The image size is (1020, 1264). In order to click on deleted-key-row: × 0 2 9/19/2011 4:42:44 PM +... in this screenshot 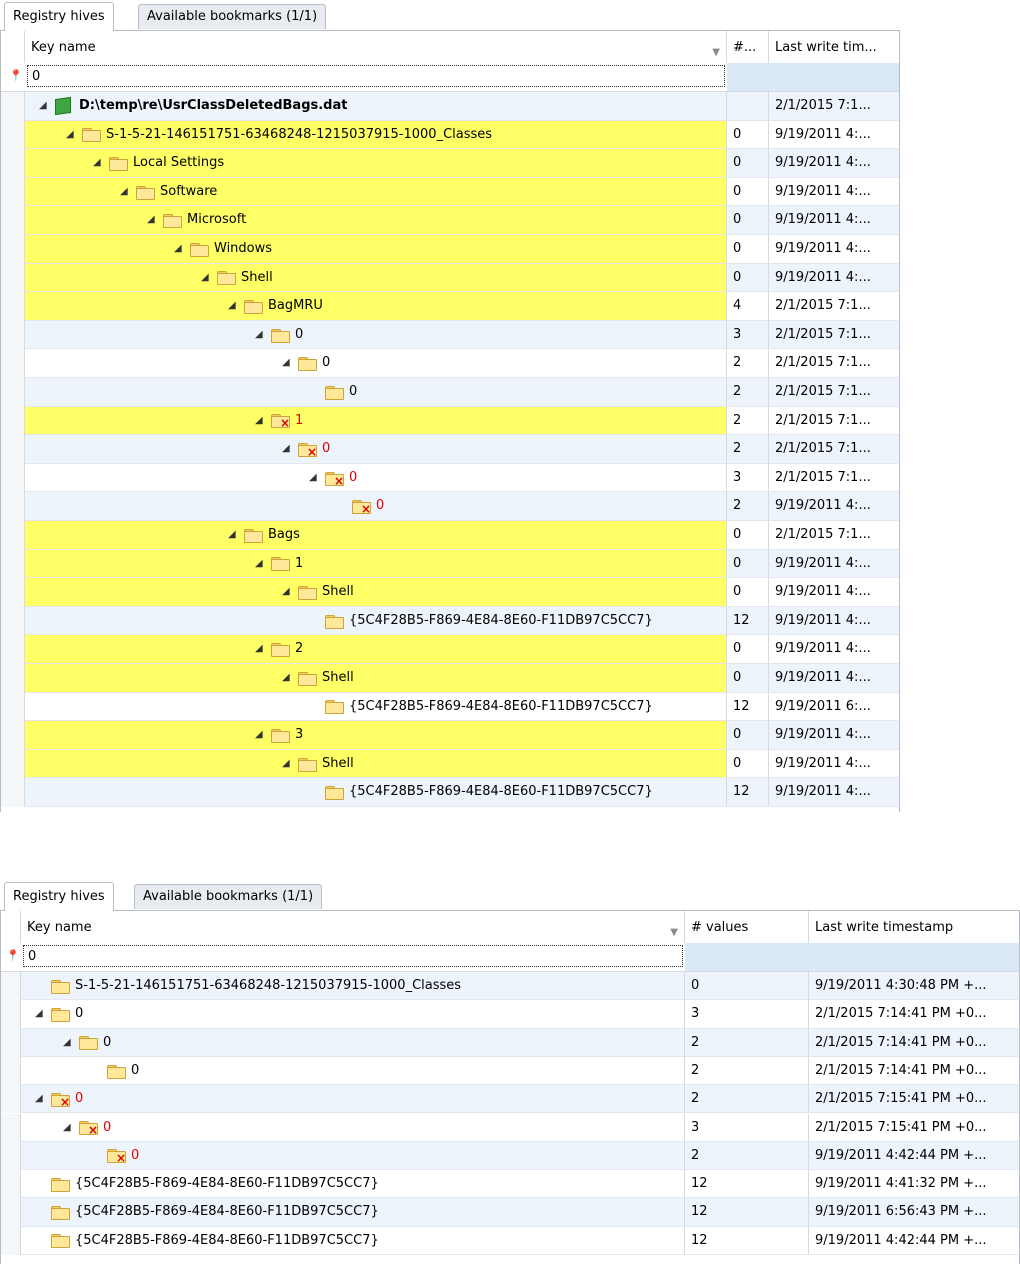, I will do `click(510, 1156)`.